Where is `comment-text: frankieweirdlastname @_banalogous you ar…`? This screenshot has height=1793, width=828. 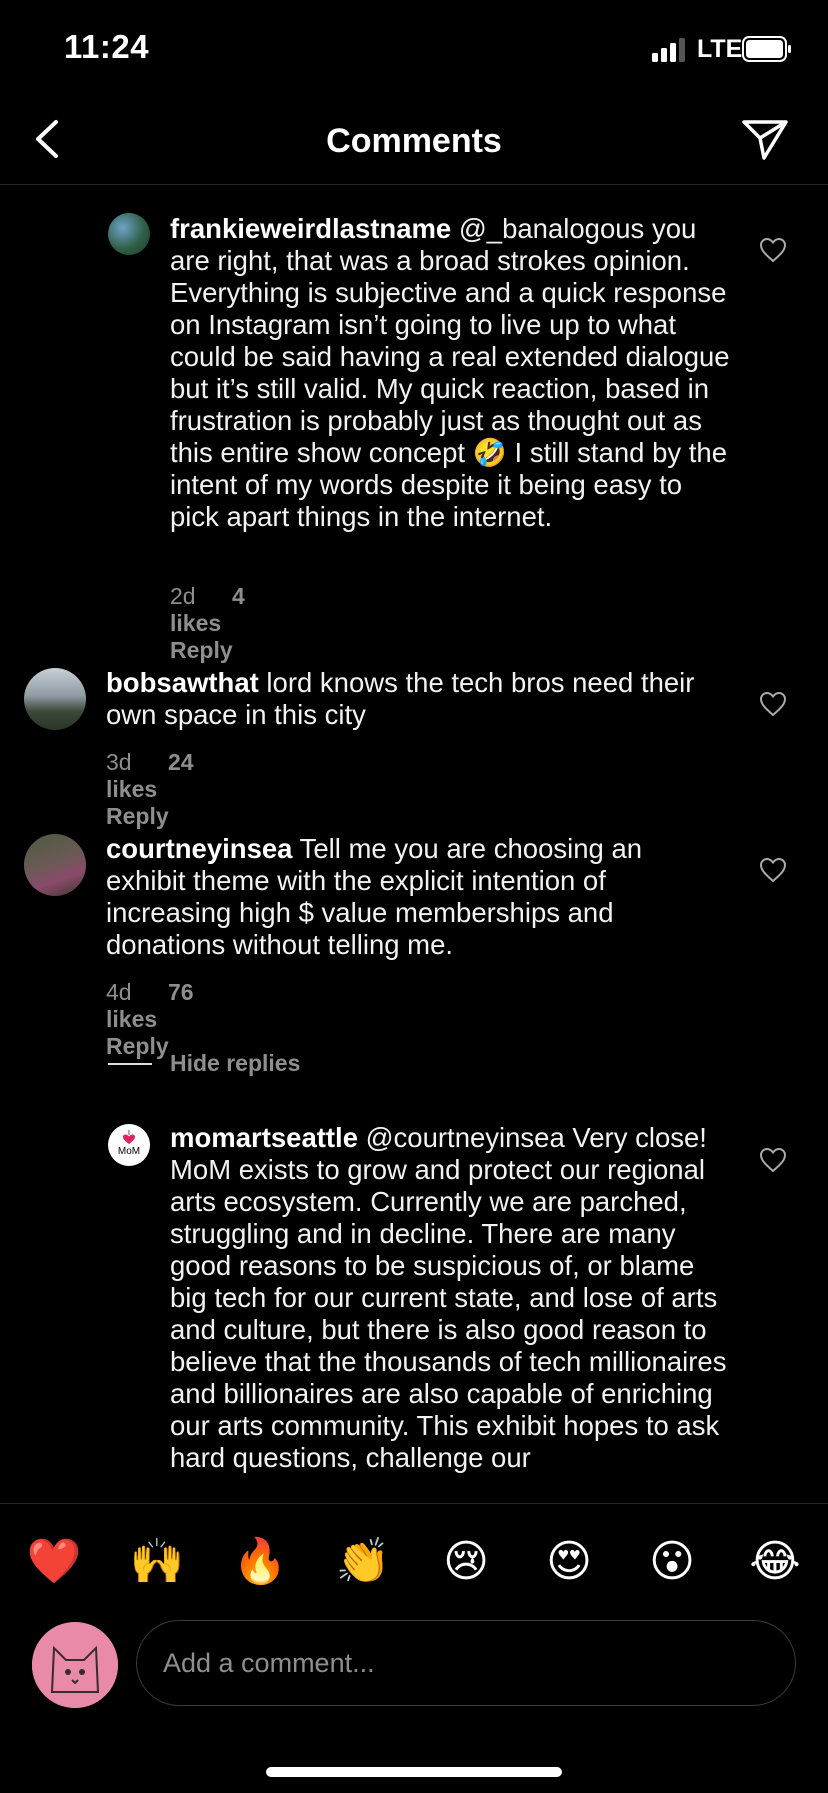 comment-text: frankieweirdlastname @_banalogous you ar… is located at coordinates (450, 373).